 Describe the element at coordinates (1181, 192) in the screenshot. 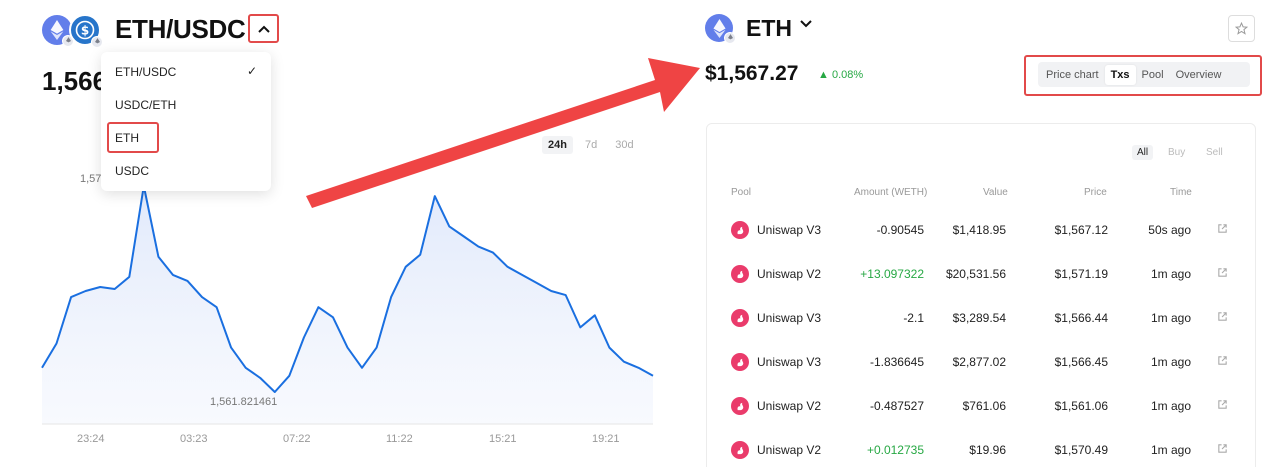

I see `column-header-time: Time` at that location.